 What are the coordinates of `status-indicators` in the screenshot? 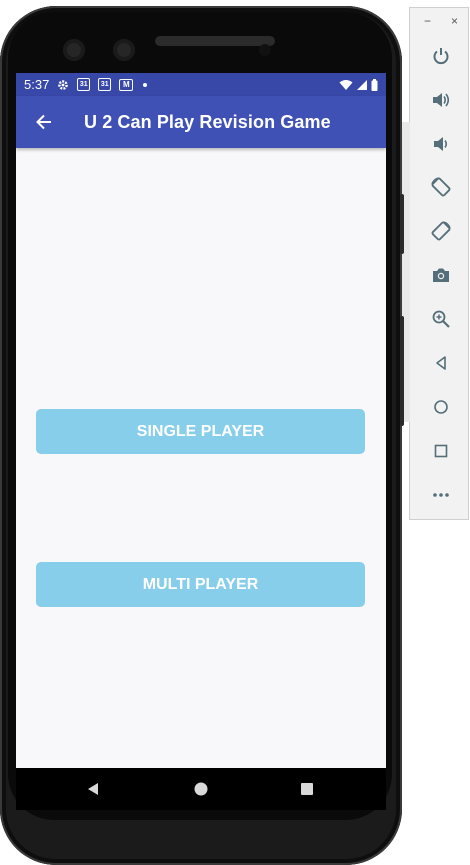 It's located at (358, 84).